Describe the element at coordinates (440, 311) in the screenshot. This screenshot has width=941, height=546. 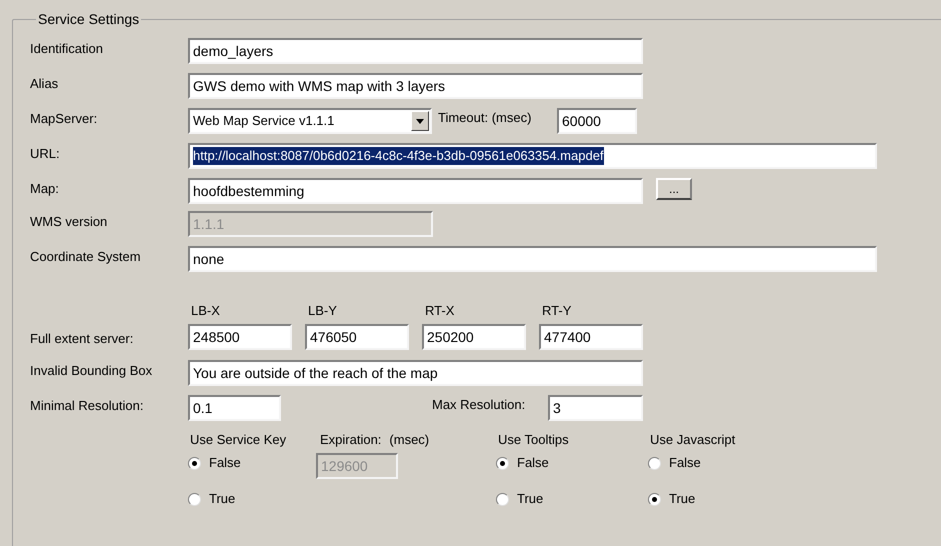
I see `column-label: RT-X` at that location.